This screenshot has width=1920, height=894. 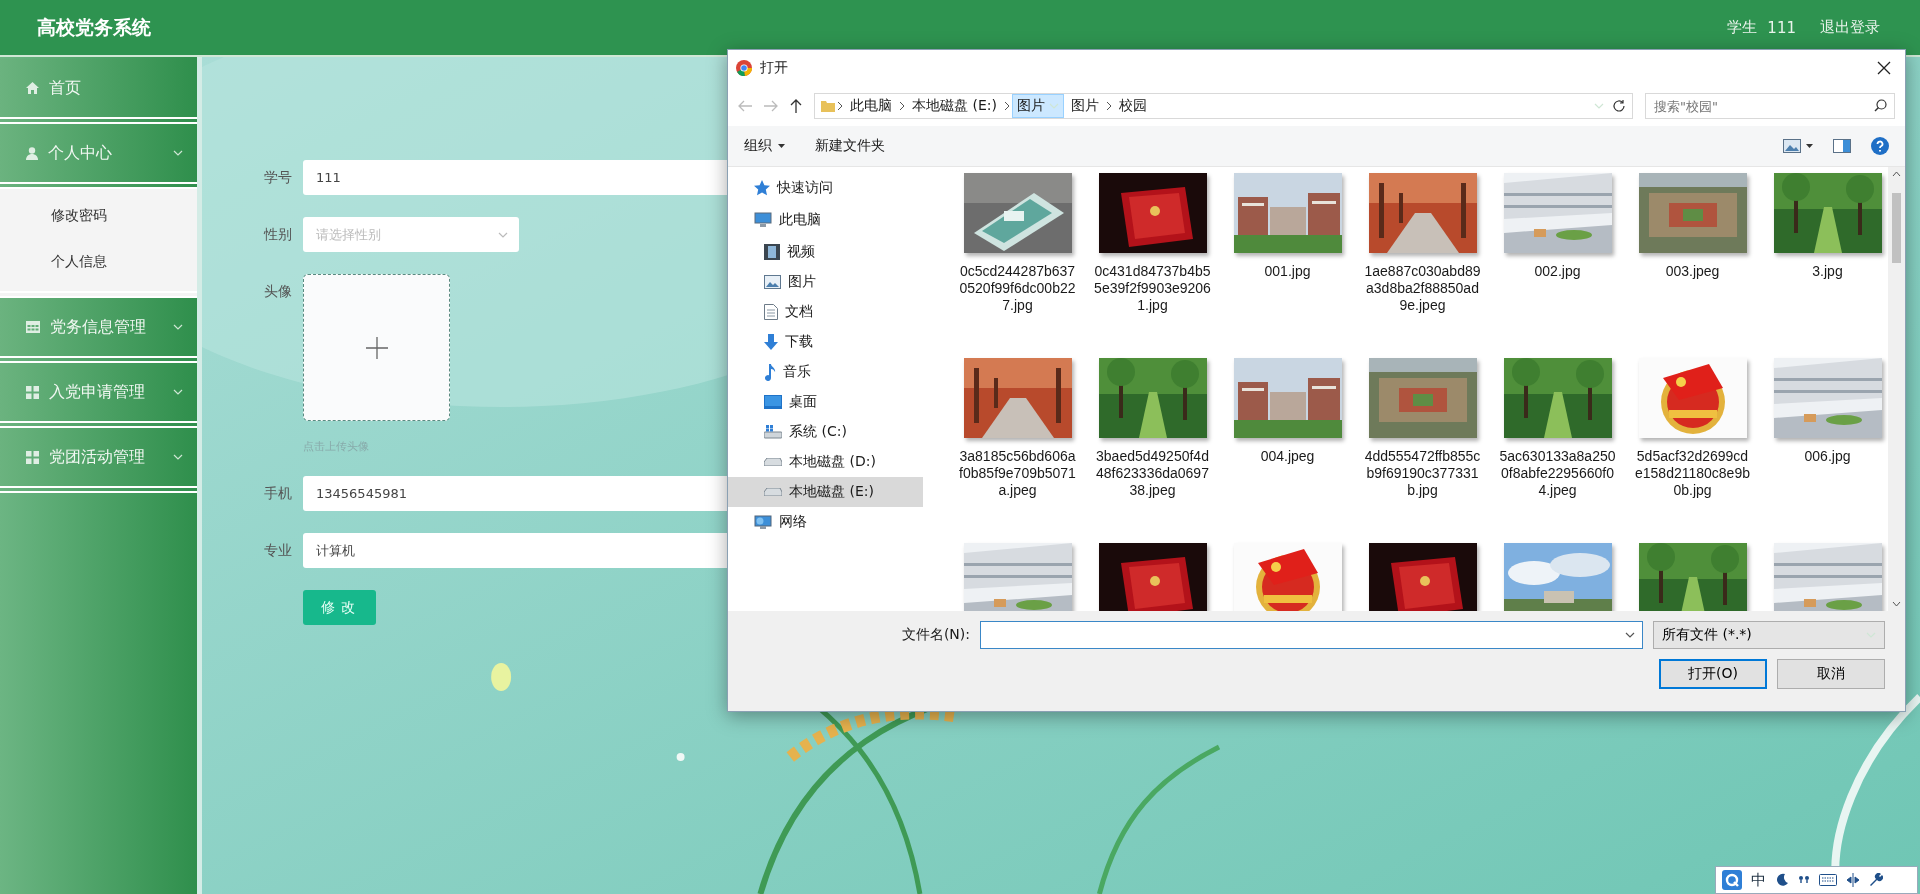 What do you see at coordinates (98, 262) in the screenshot?
I see `sidebar-submenu-item: 个人信息` at bounding box center [98, 262].